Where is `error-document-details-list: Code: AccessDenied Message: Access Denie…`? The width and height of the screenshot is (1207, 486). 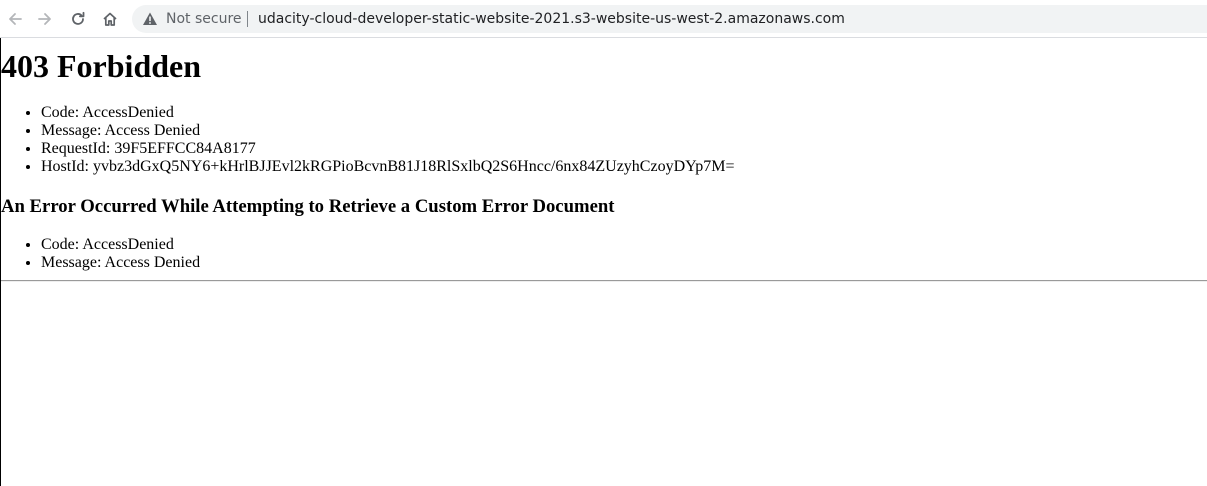
error-document-details-list: Code: AccessDenied Message: Access Denie… is located at coordinates (100, 254).